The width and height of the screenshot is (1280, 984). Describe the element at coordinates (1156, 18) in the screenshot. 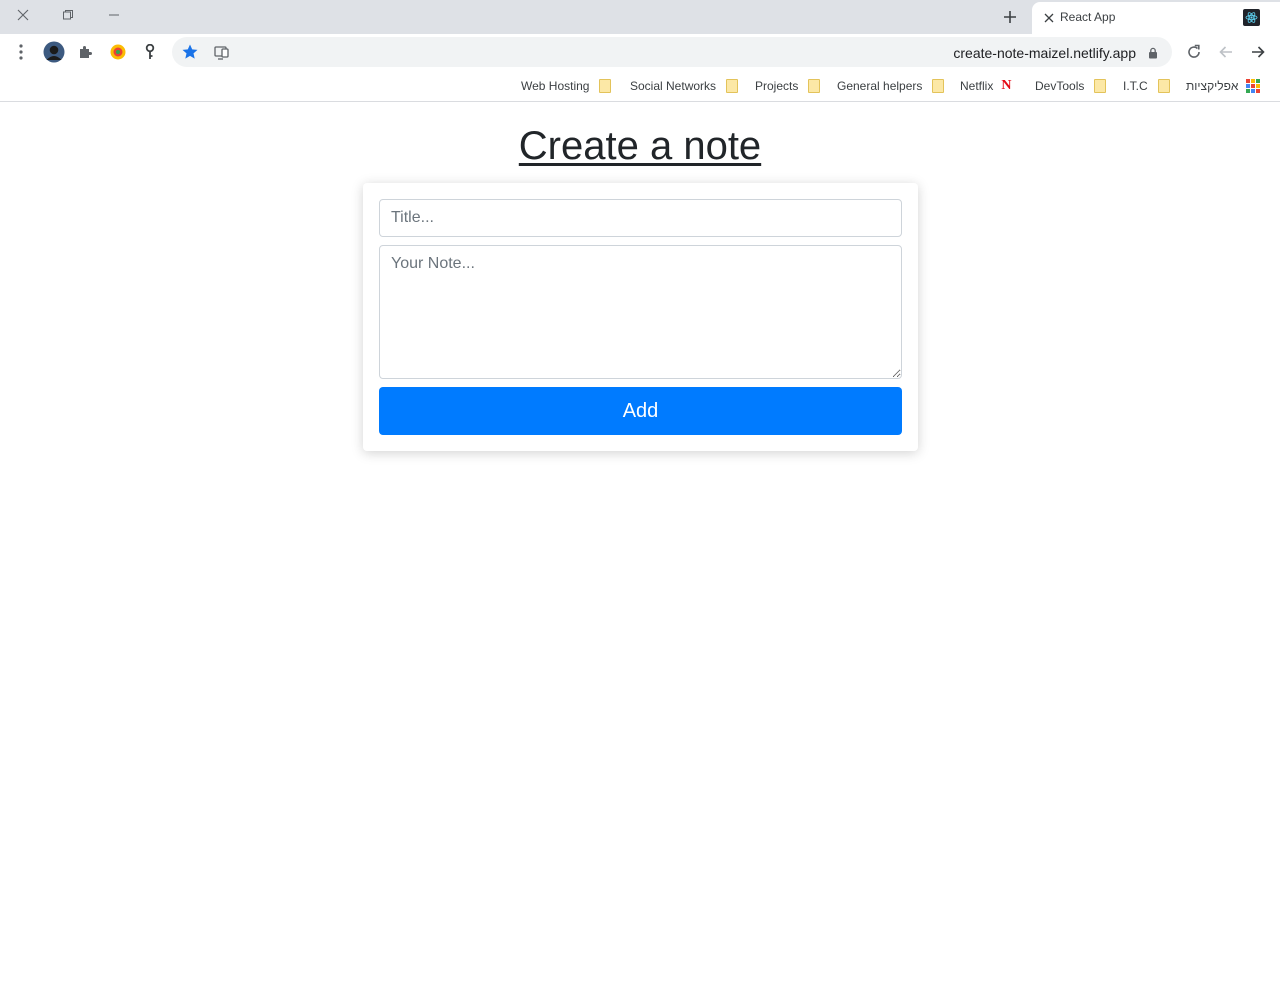

I see `tab-react-app: React App` at that location.